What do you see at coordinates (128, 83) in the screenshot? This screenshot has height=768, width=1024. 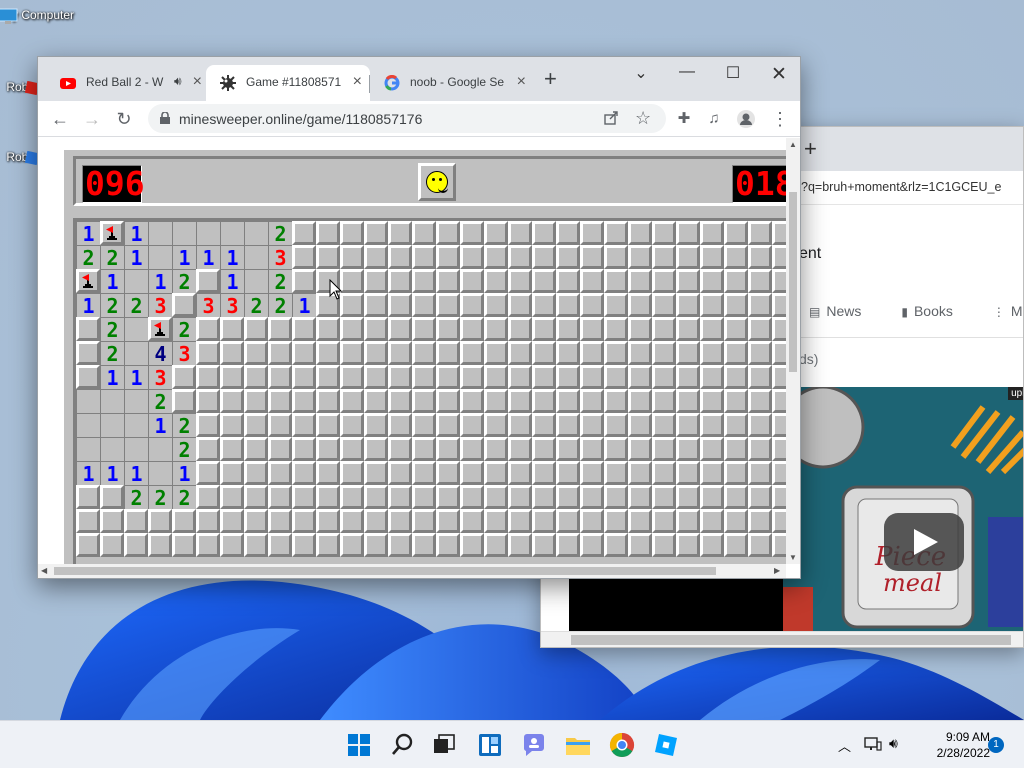 I see `tab-youtube: Red Ball 2 - W 🔊︎ ×` at bounding box center [128, 83].